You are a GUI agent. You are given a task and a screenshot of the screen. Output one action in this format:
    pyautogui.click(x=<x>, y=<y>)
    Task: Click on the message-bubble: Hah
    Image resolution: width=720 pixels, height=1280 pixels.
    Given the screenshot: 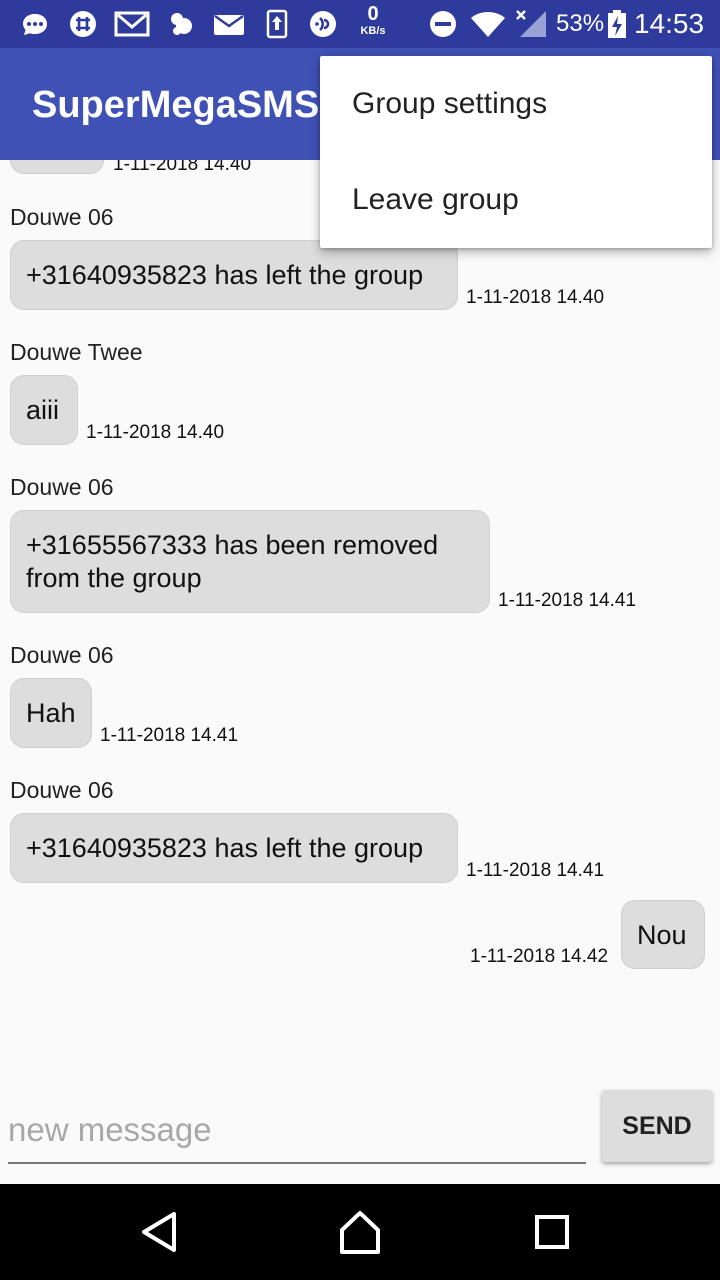 What is the action you would take?
    pyautogui.click(x=51, y=713)
    